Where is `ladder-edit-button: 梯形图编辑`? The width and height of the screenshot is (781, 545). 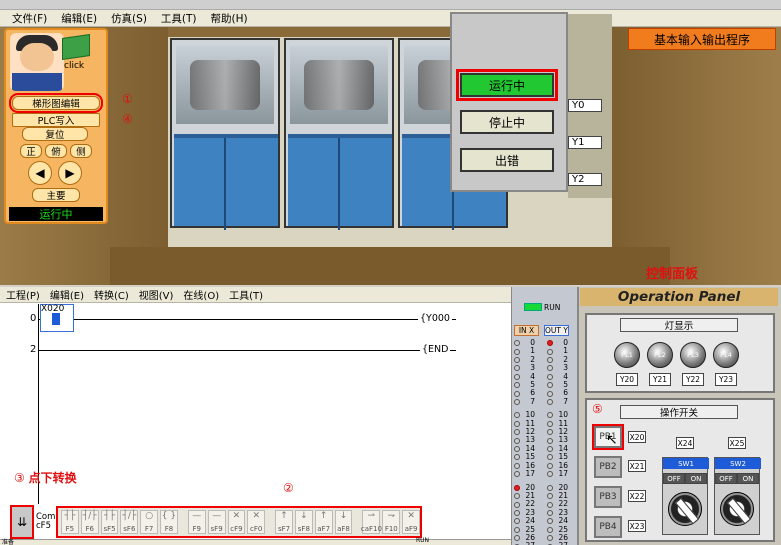 ladder-edit-button: 梯形图编辑 is located at coordinates (56, 103).